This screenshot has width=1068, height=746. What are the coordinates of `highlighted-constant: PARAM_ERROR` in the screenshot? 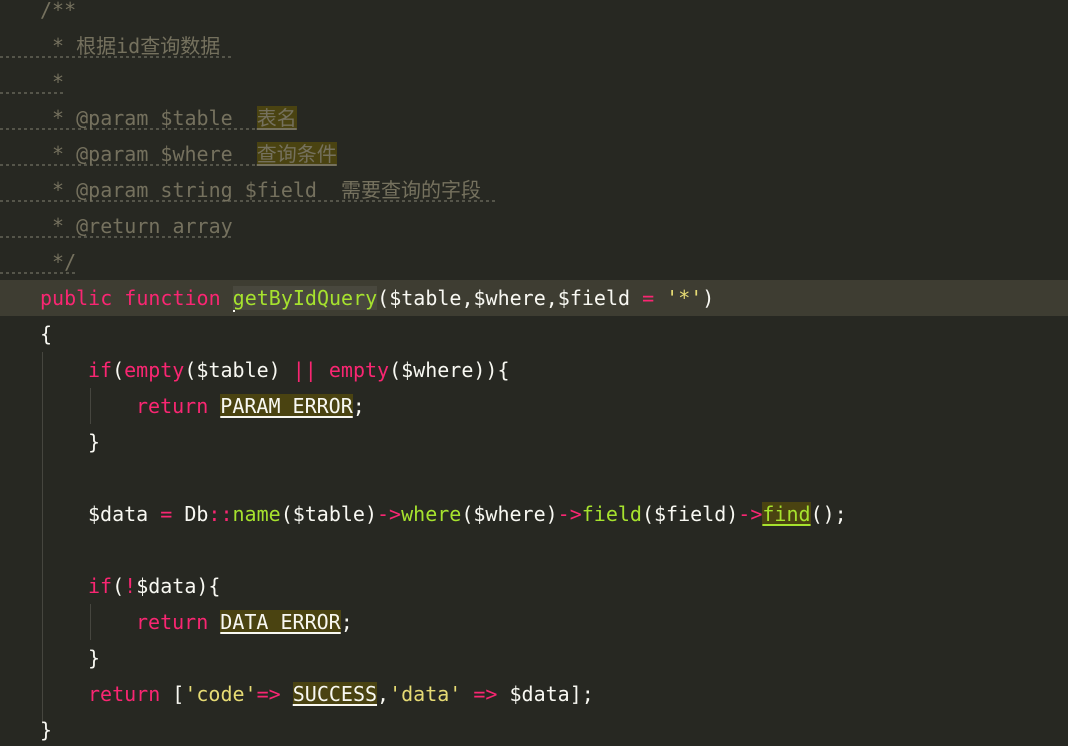 It's located at (286, 406).